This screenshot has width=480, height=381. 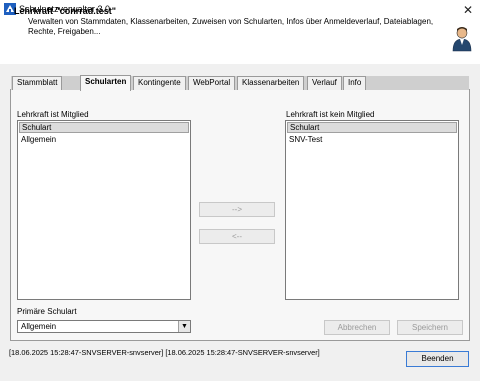 What do you see at coordinates (372, 127) in the screenshot?
I see `non-member-list-column-header: Schulart` at bounding box center [372, 127].